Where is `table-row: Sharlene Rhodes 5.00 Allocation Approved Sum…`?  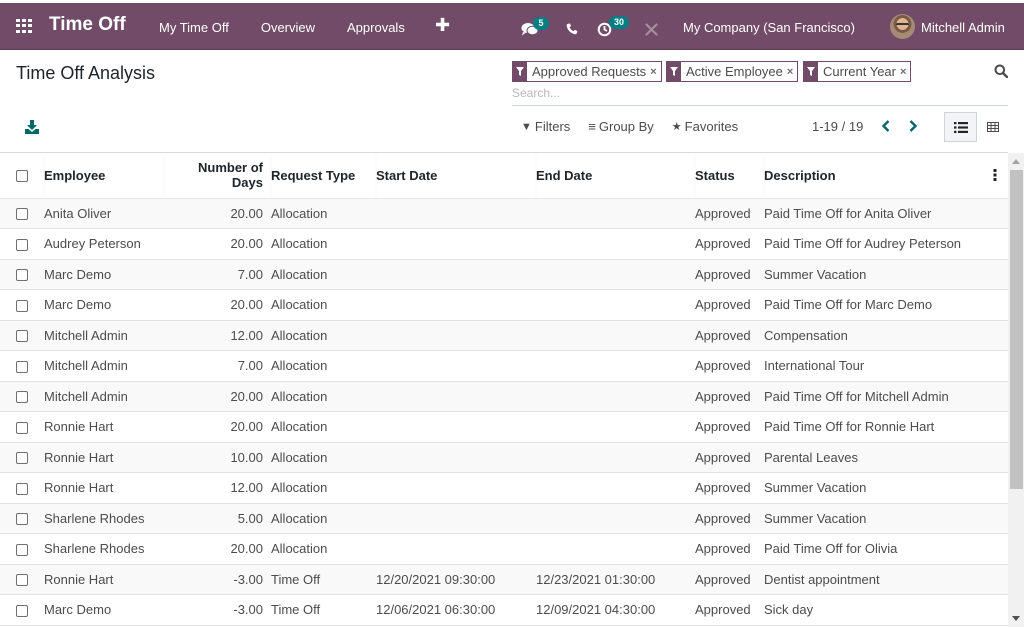 table-row: Sharlene Rhodes 5.00 Allocation Approved Sum… is located at coordinates (504, 518).